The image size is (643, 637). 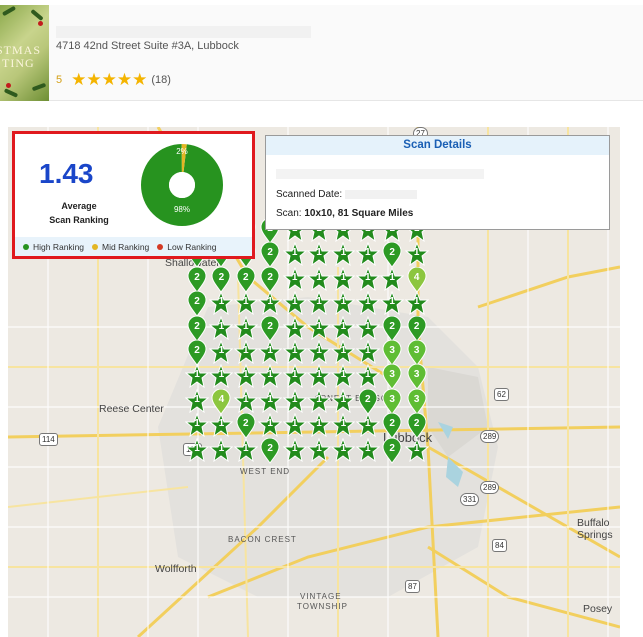 I want to click on business-rating: 5 ★ ★ ★ ★ ★ (18), so click(x=113, y=79).